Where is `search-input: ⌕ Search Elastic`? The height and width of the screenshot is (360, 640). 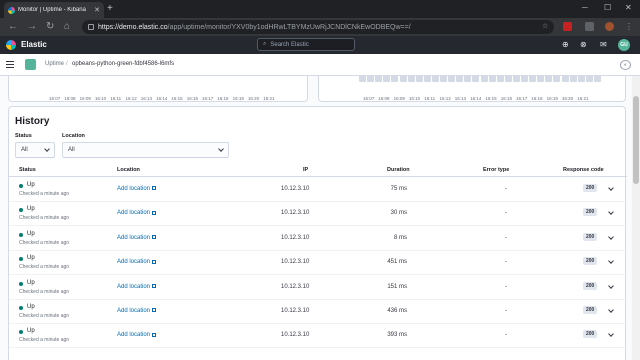 search-input: ⌕ Search Elastic is located at coordinates (306, 44).